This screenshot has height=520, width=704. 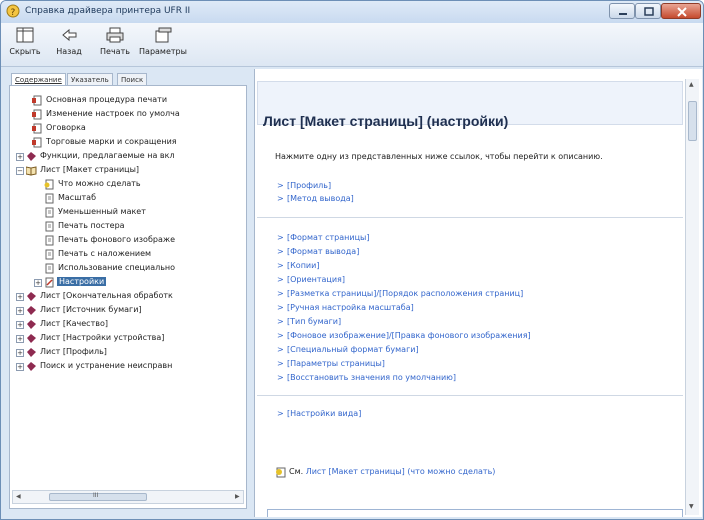 I want to click on link-orientation: [Ориентация], so click(x=316, y=279).